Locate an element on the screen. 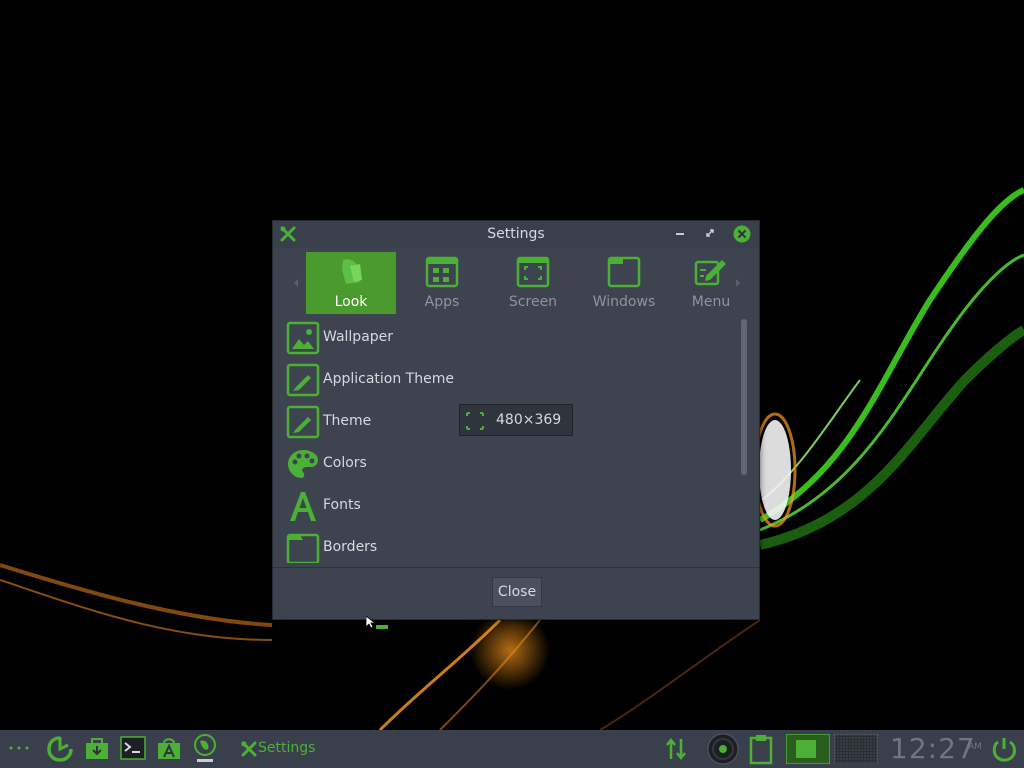 This screenshot has width=1024, height=768. folder-icon is located at coordinates (303, 548).